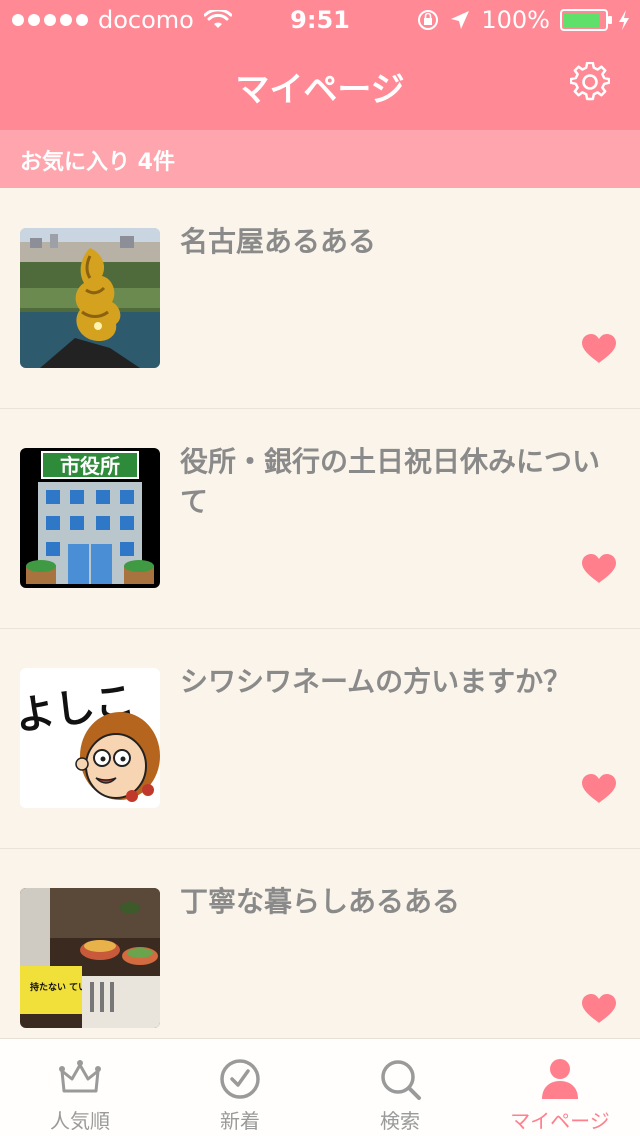 This screenshot has height=1136, width=640. What do you see at coordinates (401, 1080) in the screenshot?
I see `search-icon` at bounding box center [401, 1080].